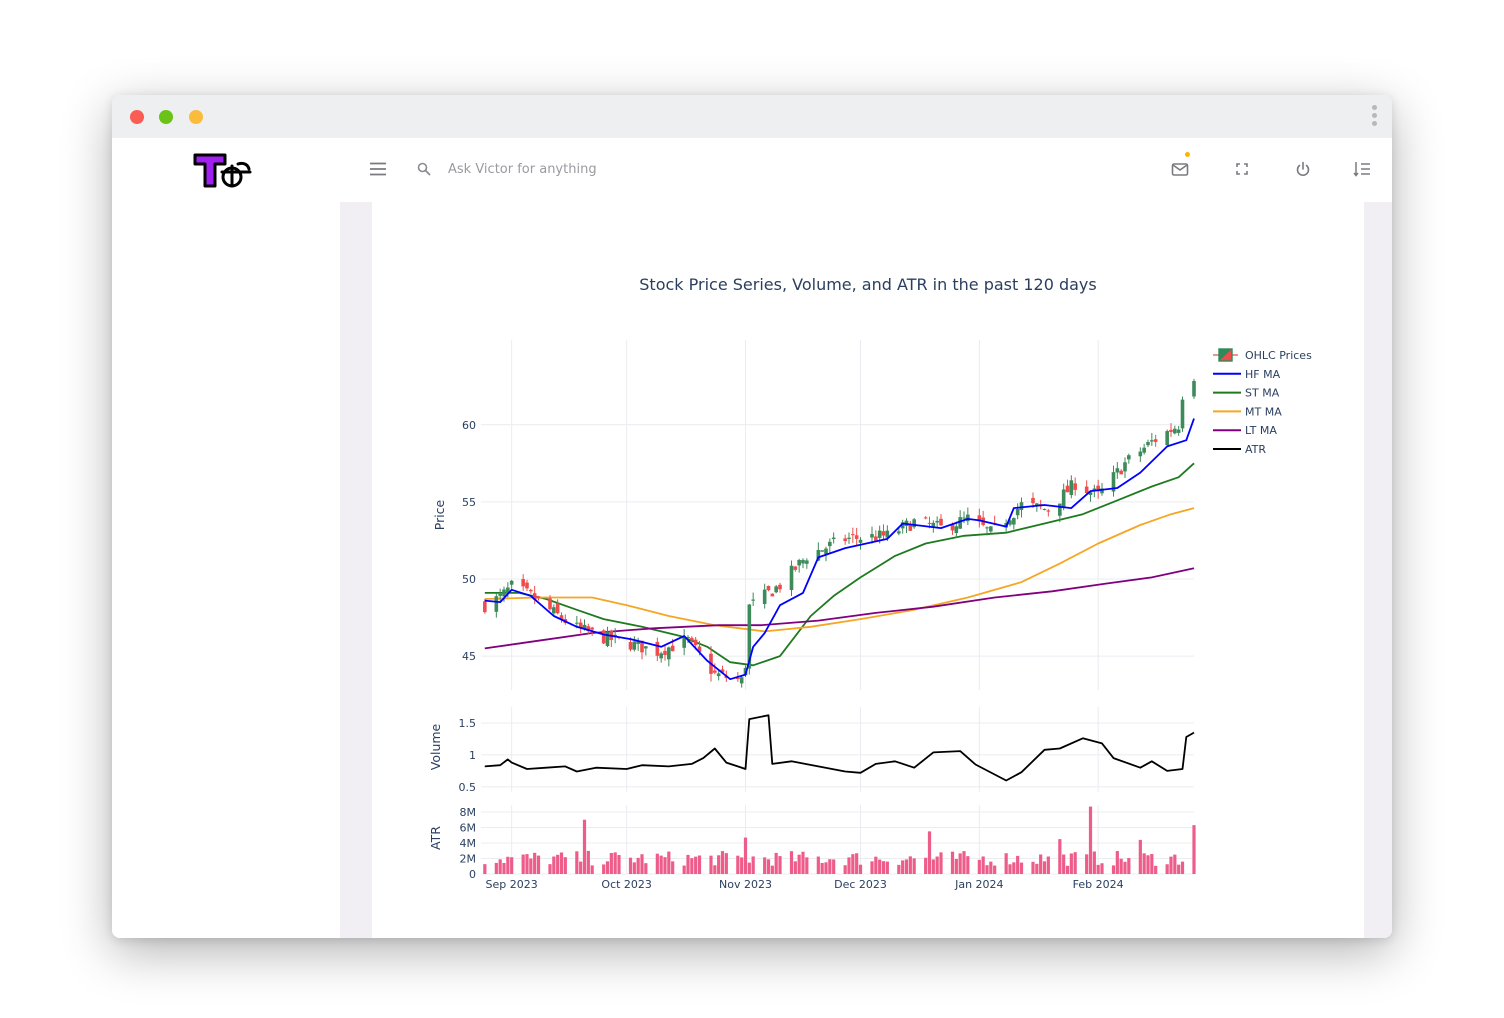  What do you see at coordinates (1180, 169) in the screenshot?
I see `mail-icon` at bounding box center [1180, 169].